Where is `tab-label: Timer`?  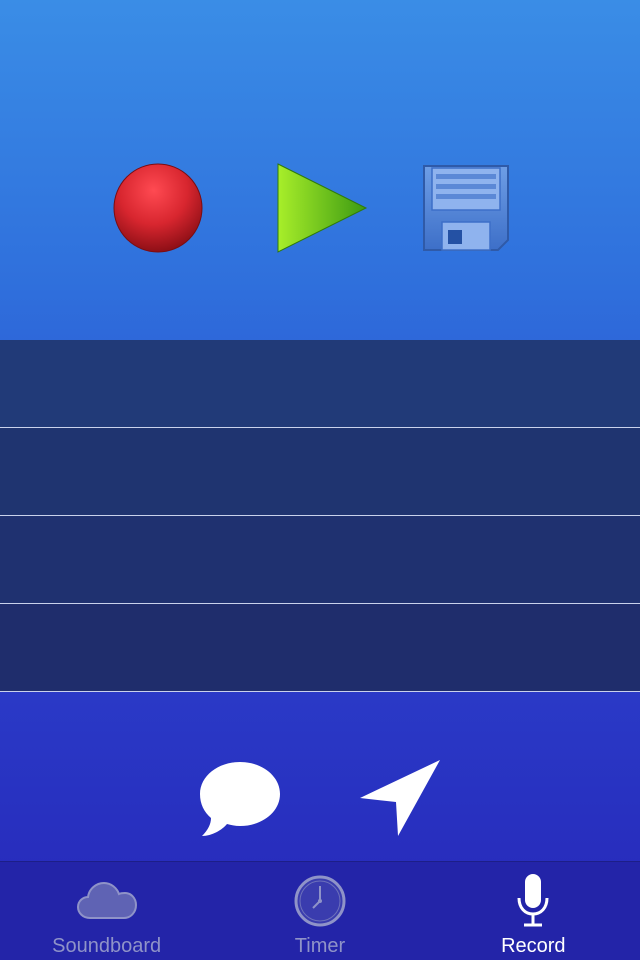 tab-label: Timer is located at coordinates (320, 946).